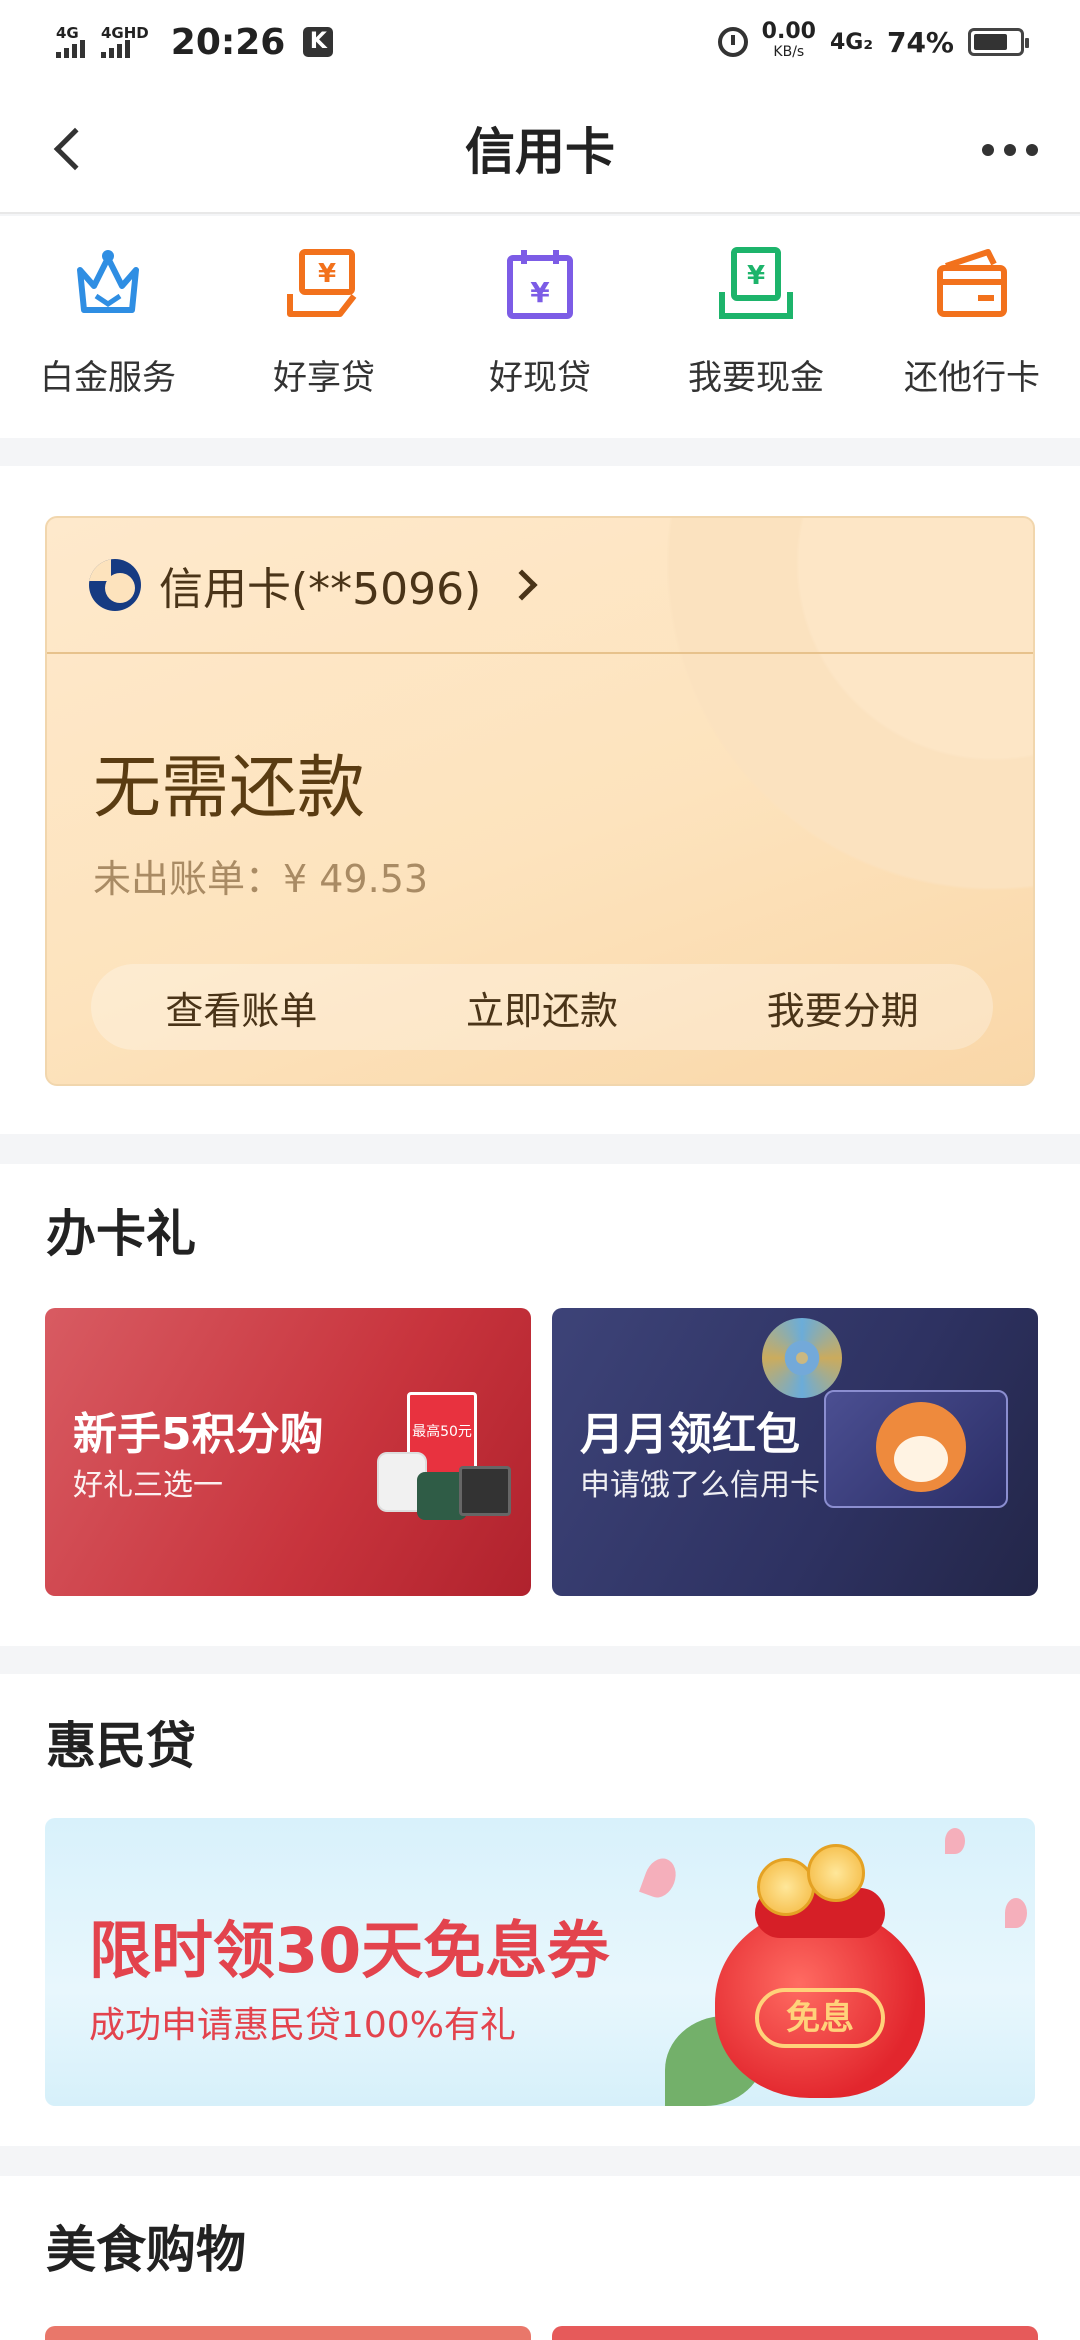 The width and height of the screenshot is (1080, 2340). Describe the element at coordinates (700, 1485) in the screenshot. I see `promo-subtitle: 申请饿了么信用卡` at that location.